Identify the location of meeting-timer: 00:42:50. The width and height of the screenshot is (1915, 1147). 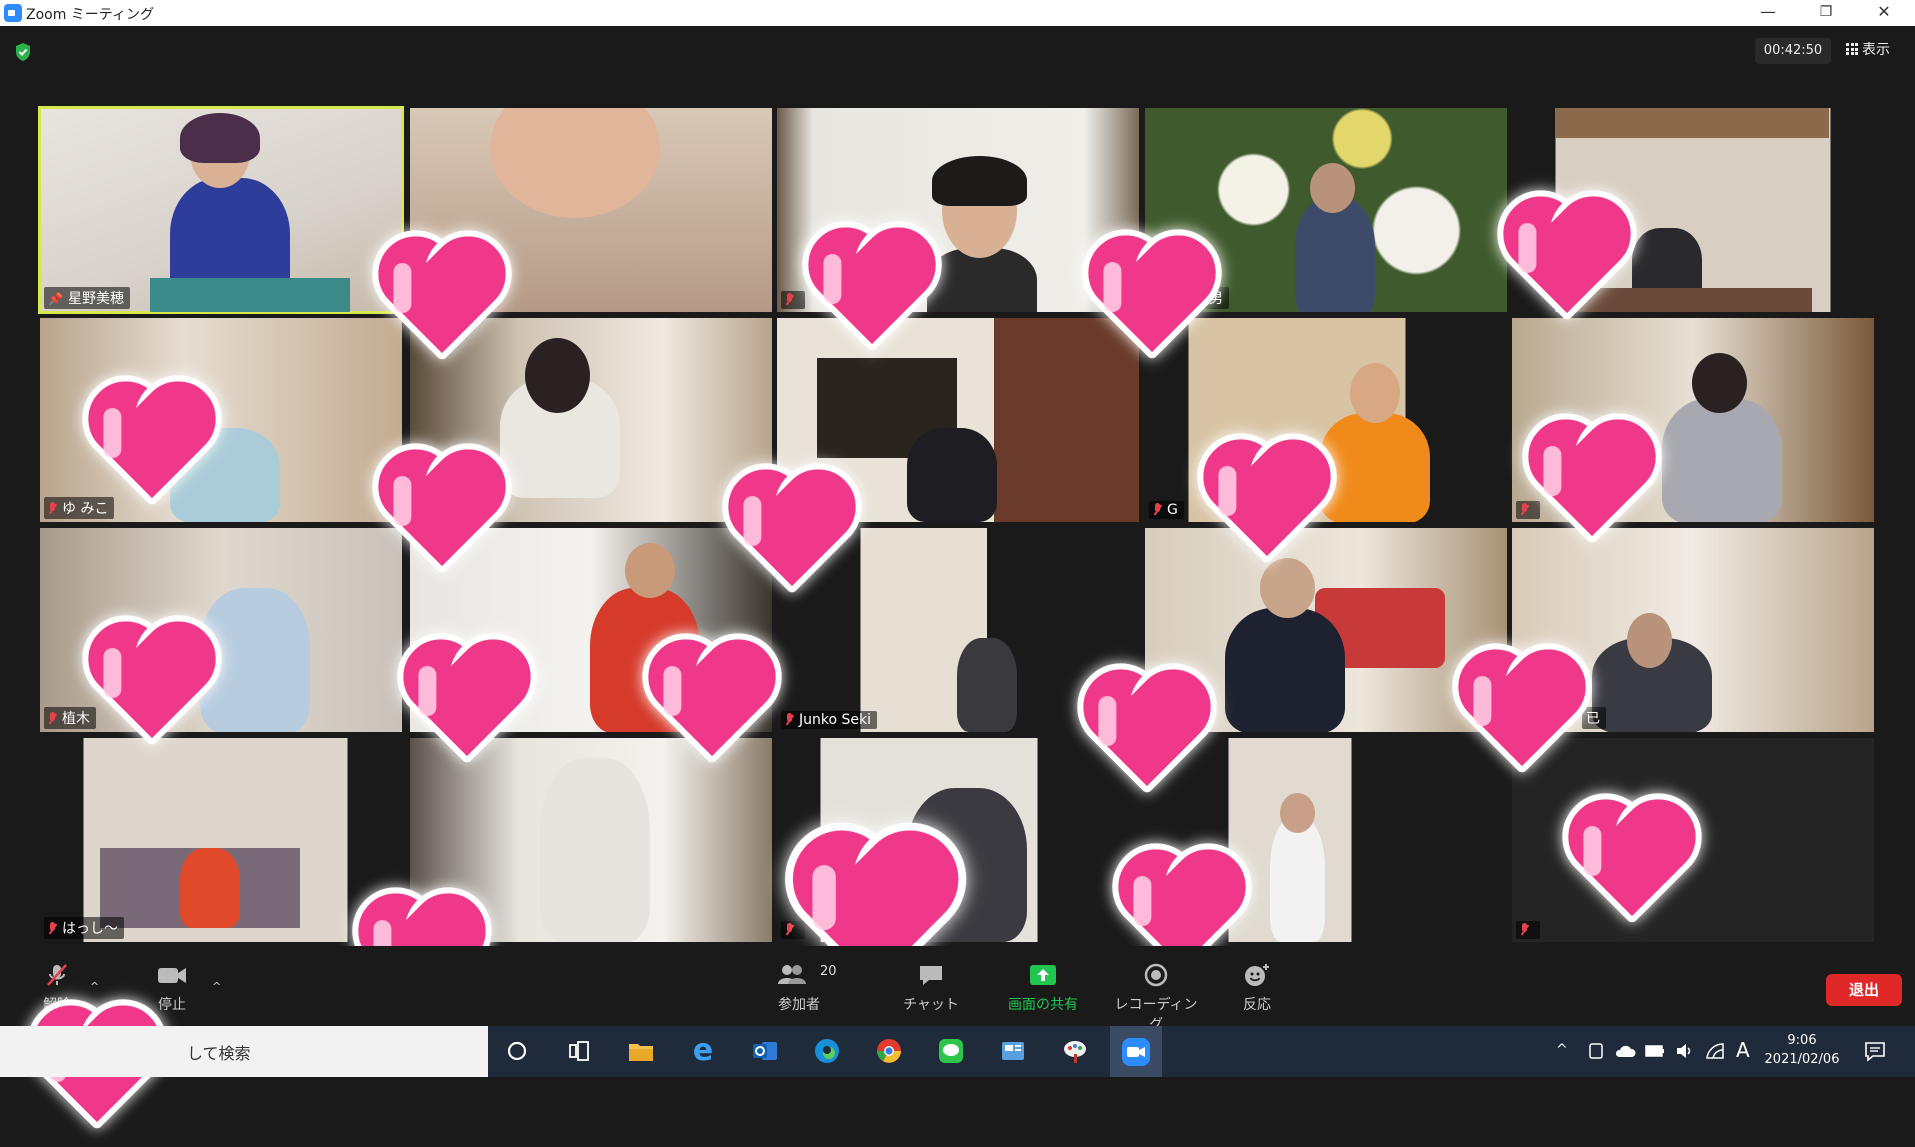
(1793, 51).